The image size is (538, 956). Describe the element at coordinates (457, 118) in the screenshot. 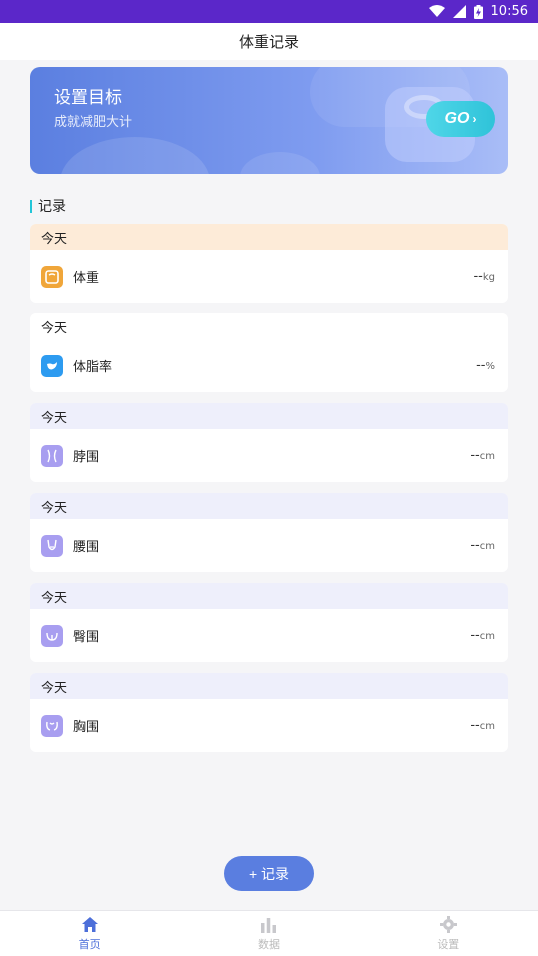

I see `go-button-label: GO` at that location.